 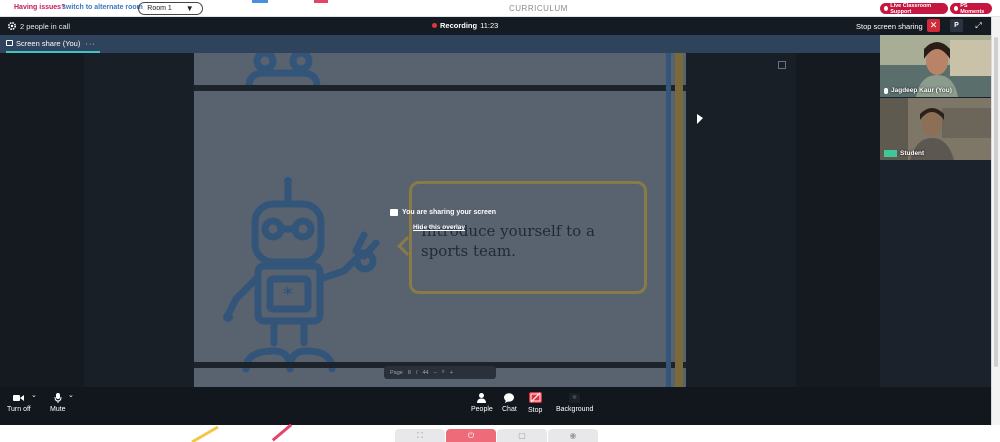 I want to click on tab-screen-share: Screen share (You) ···, so click(x=53, y=44).